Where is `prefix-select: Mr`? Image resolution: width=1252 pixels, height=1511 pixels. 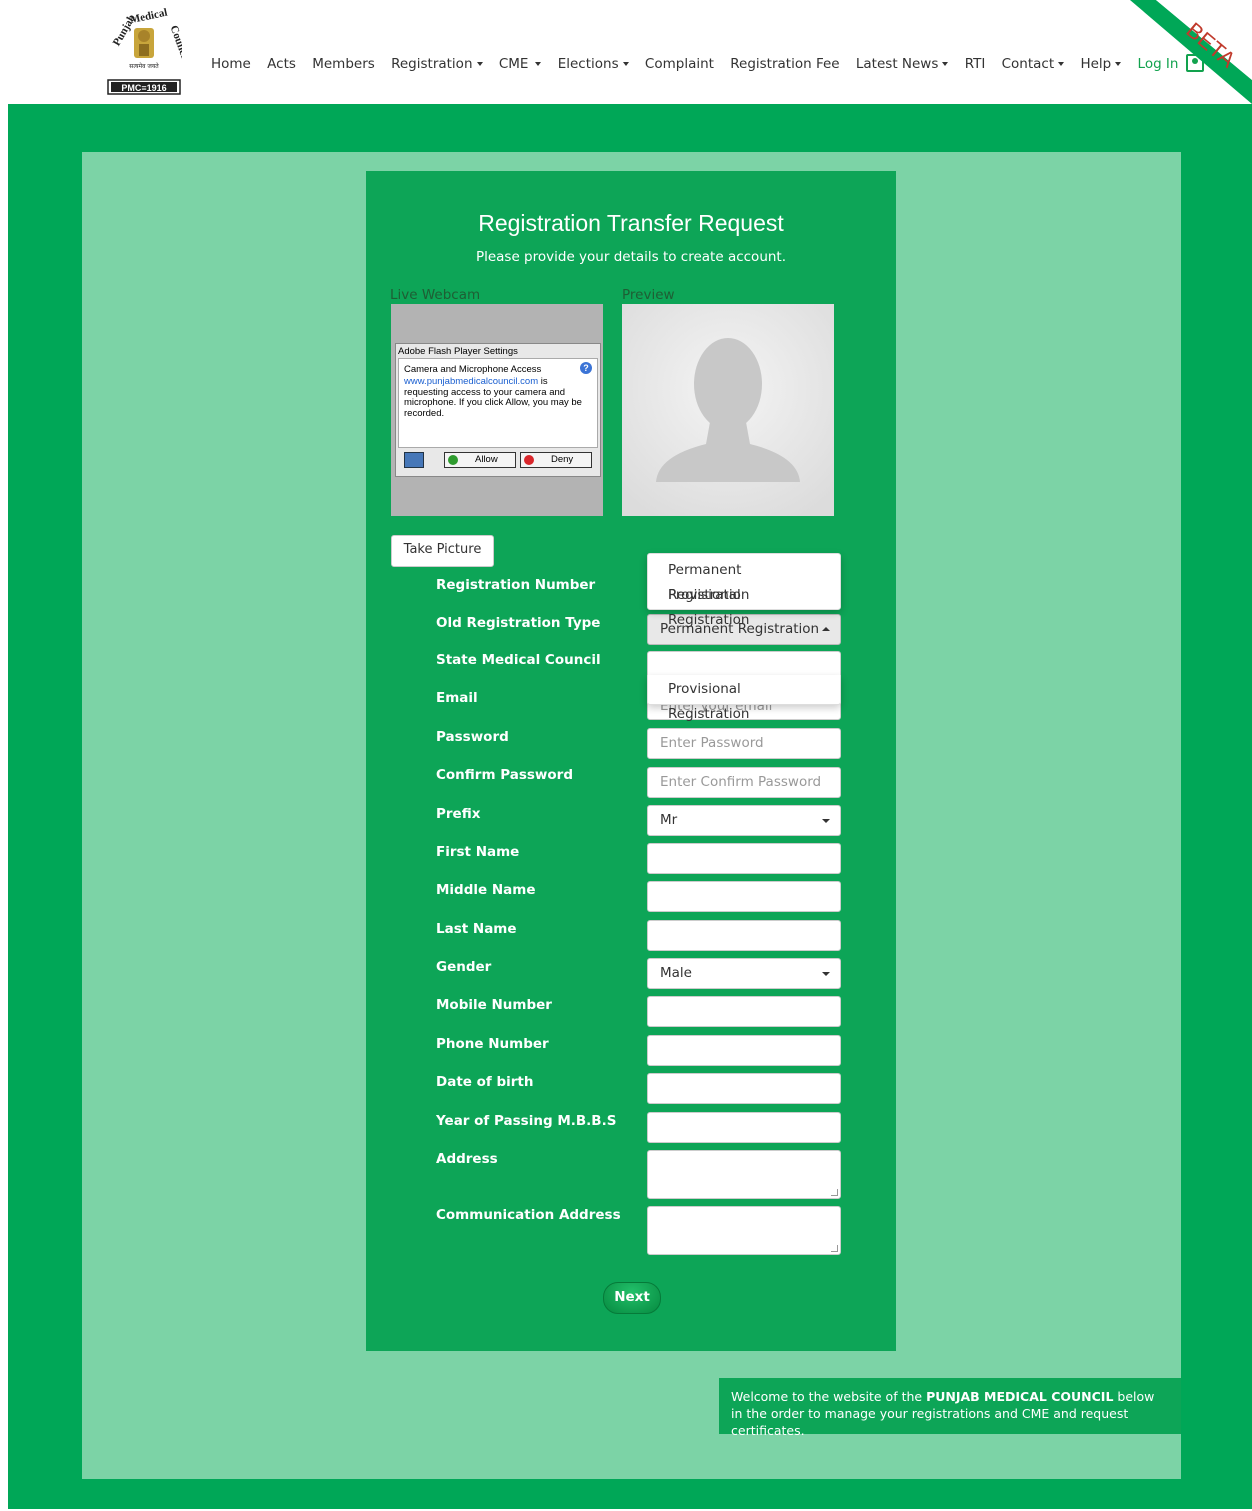 prefix-select: Mr is located at coordinates (744, 820).